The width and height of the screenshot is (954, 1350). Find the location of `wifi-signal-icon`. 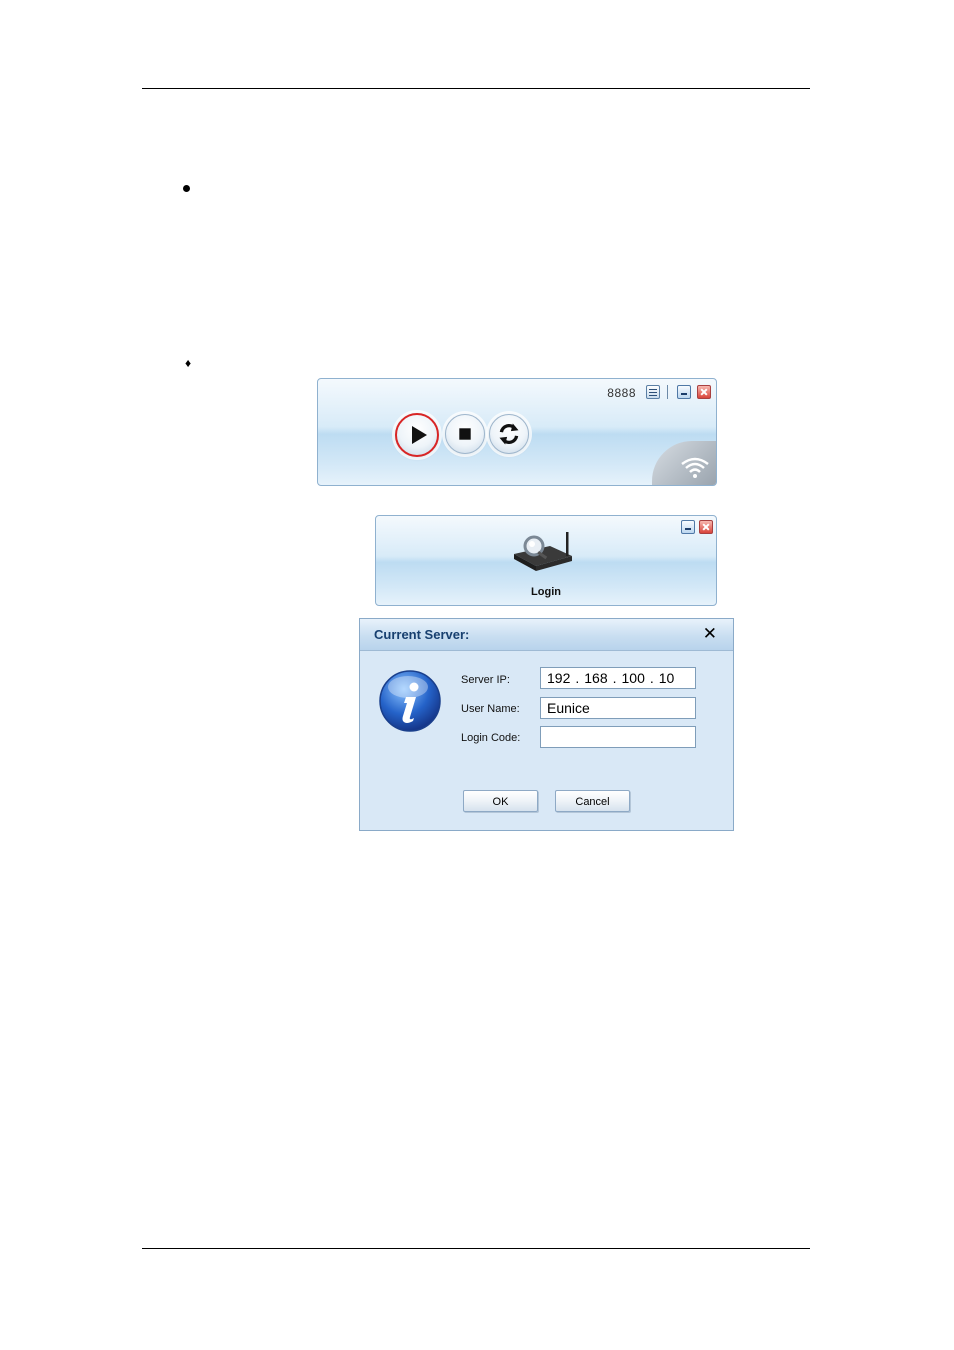

wifi-signal-icon is located at coordinates (695, 467).